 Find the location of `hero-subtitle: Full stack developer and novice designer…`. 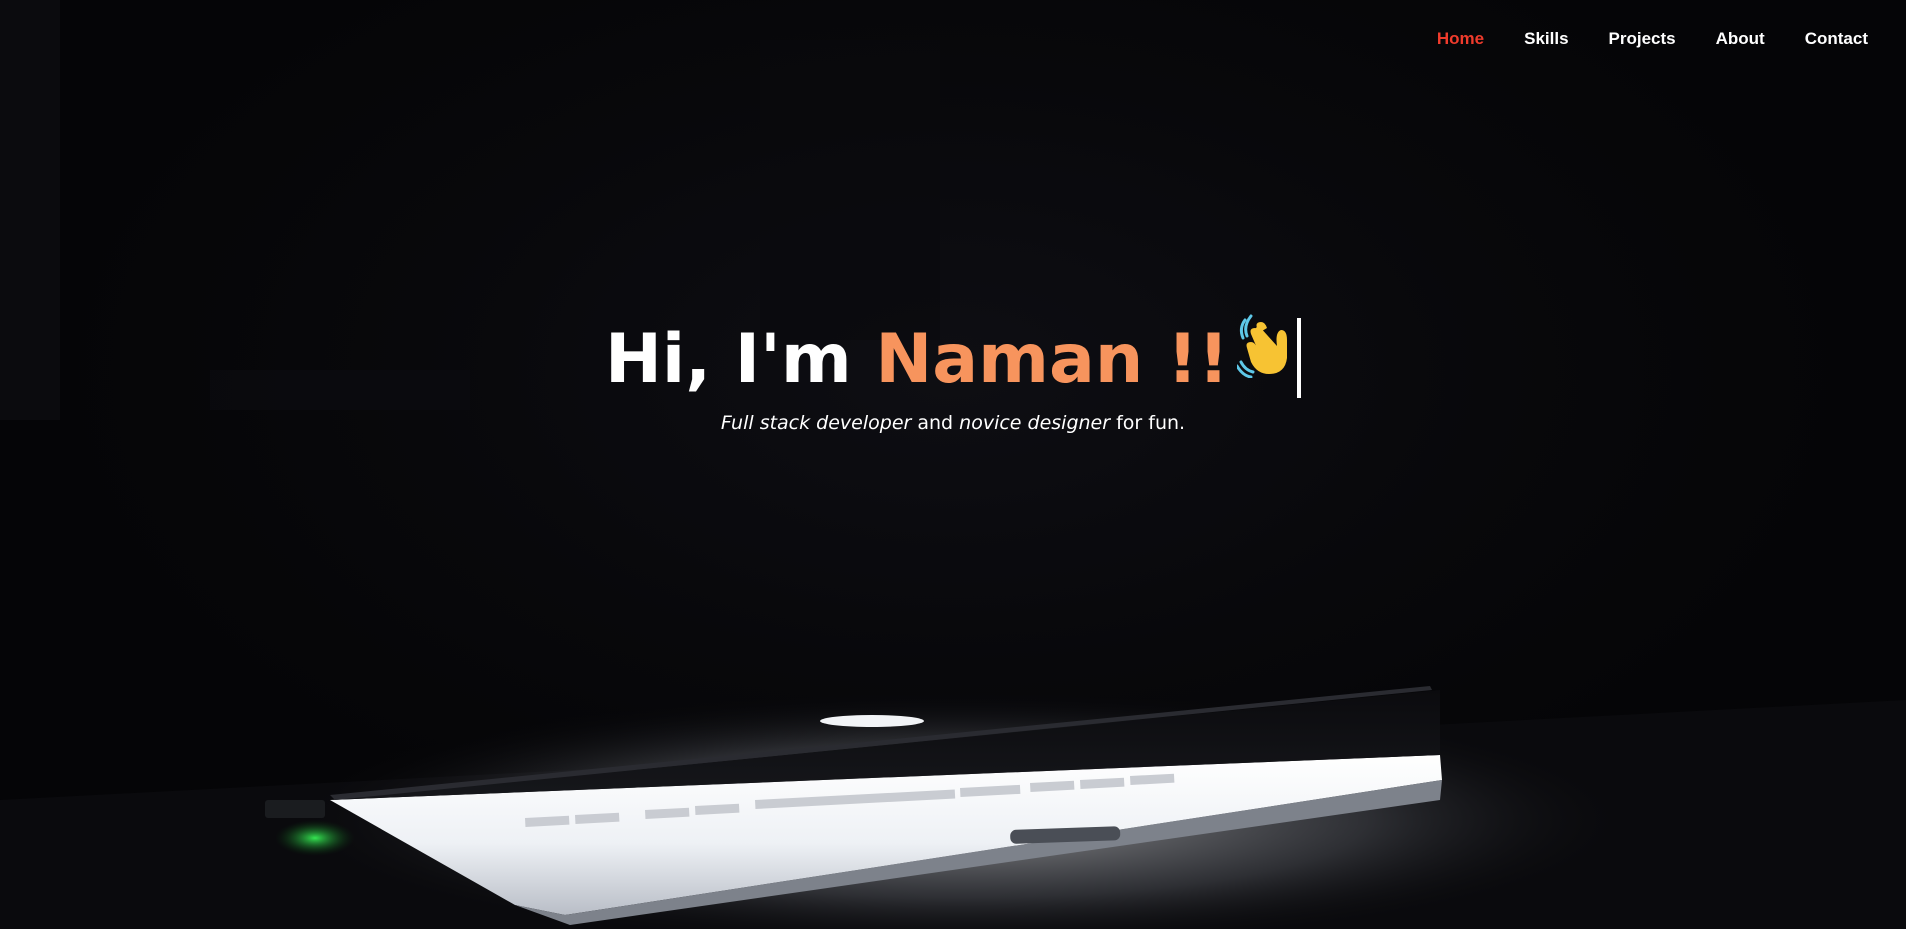

hero-subtitle: Full stack developer and novice designer… is located at coordinates (953, 423).